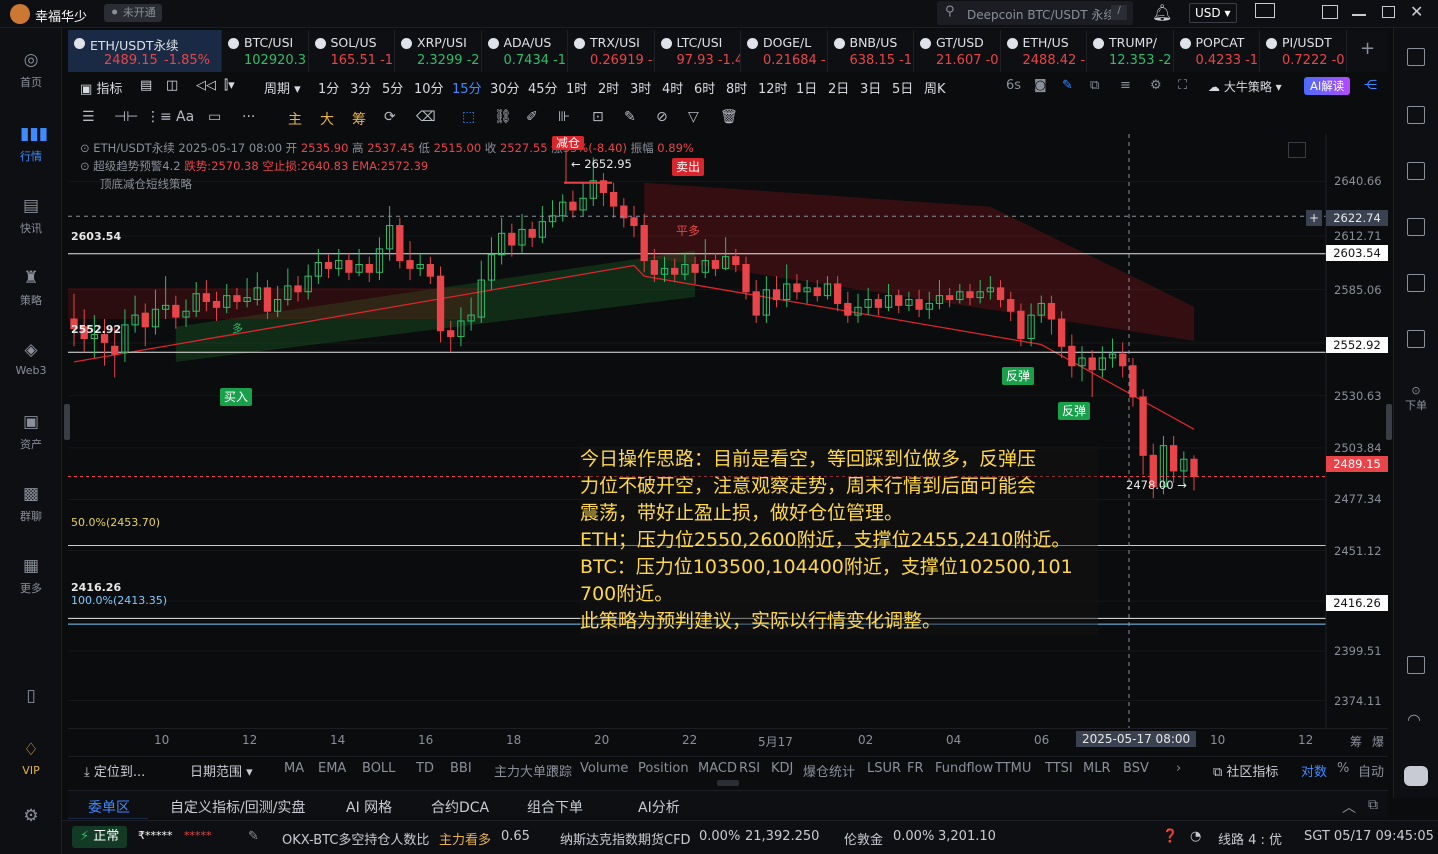 The height and width of the screenshot is (854, 1438). What do you see at coordinates (146, 85) in the screenshot?
I see `calendar-icon: ▤` at bounding box center [146, 85].